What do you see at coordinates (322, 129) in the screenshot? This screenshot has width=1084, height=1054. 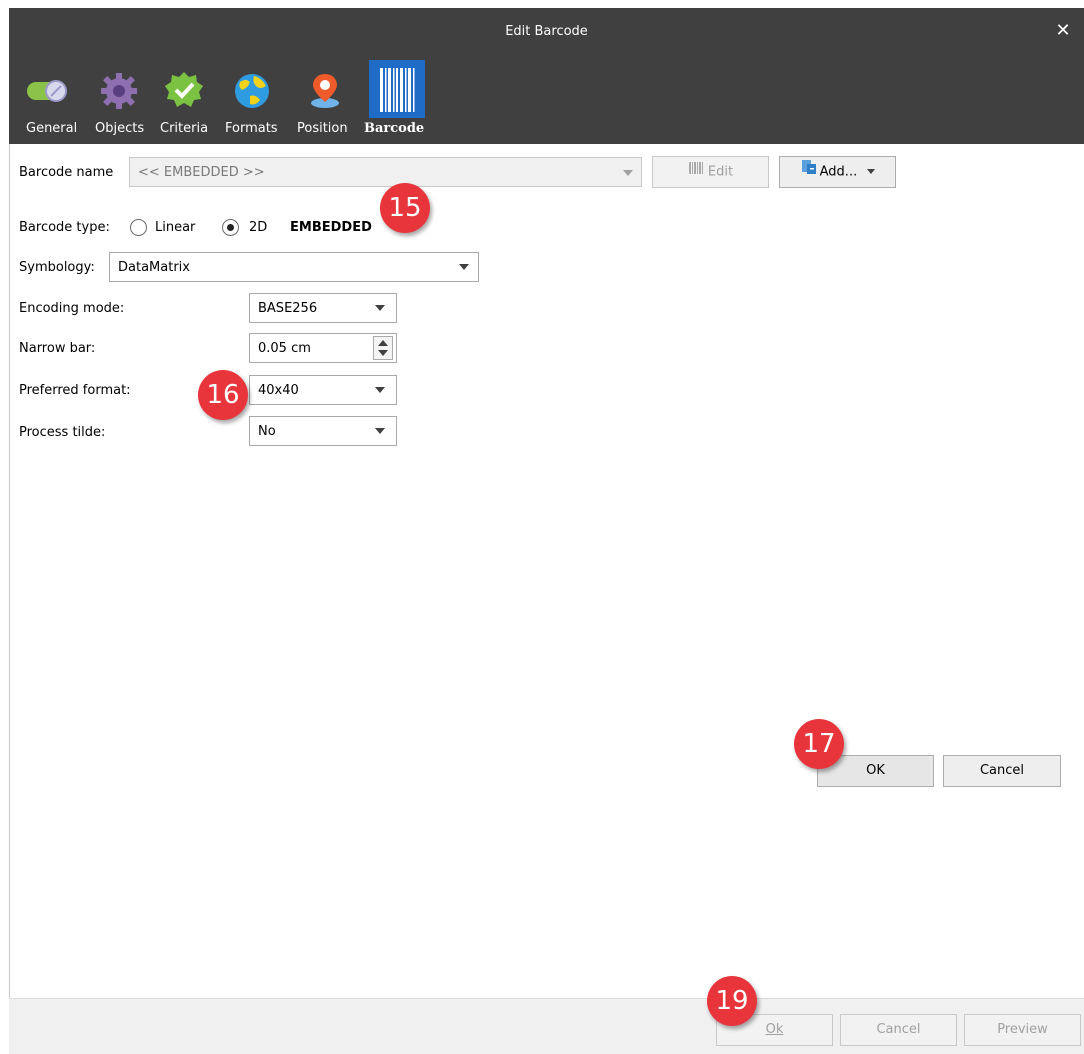 I see `tab-position-label: Position` at bounding box center [322, 129].